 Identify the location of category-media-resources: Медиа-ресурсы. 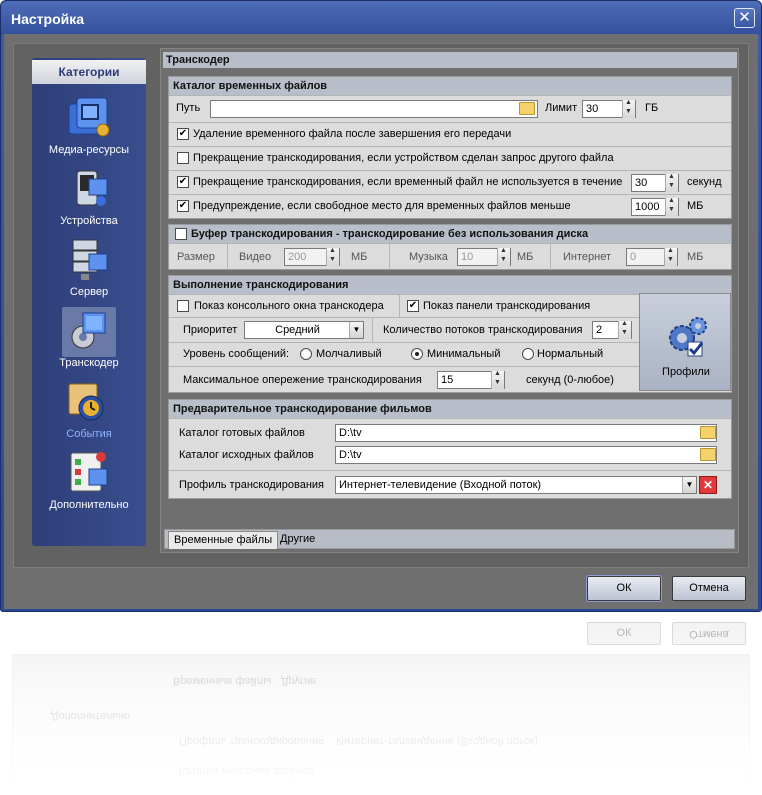
(89, 129).